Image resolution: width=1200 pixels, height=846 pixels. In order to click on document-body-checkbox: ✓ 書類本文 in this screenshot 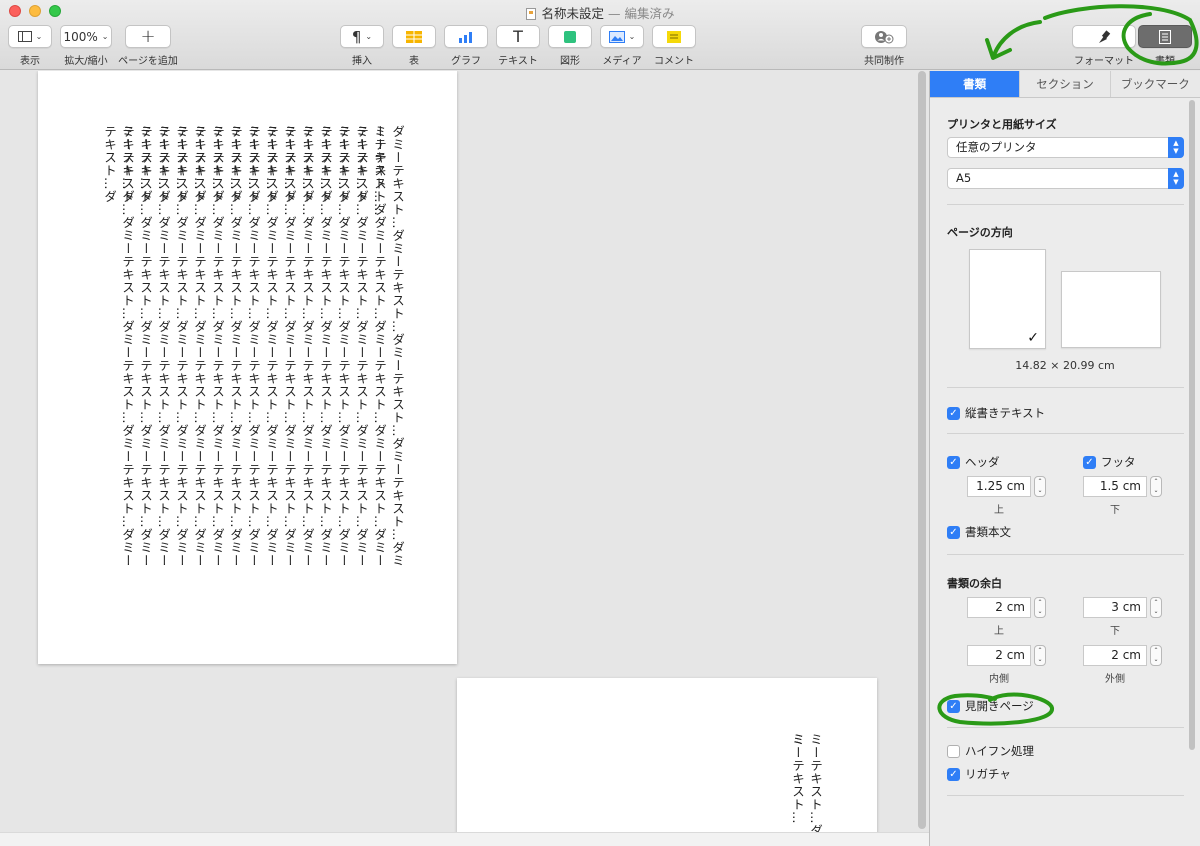, I will do `click(979, 532)`.